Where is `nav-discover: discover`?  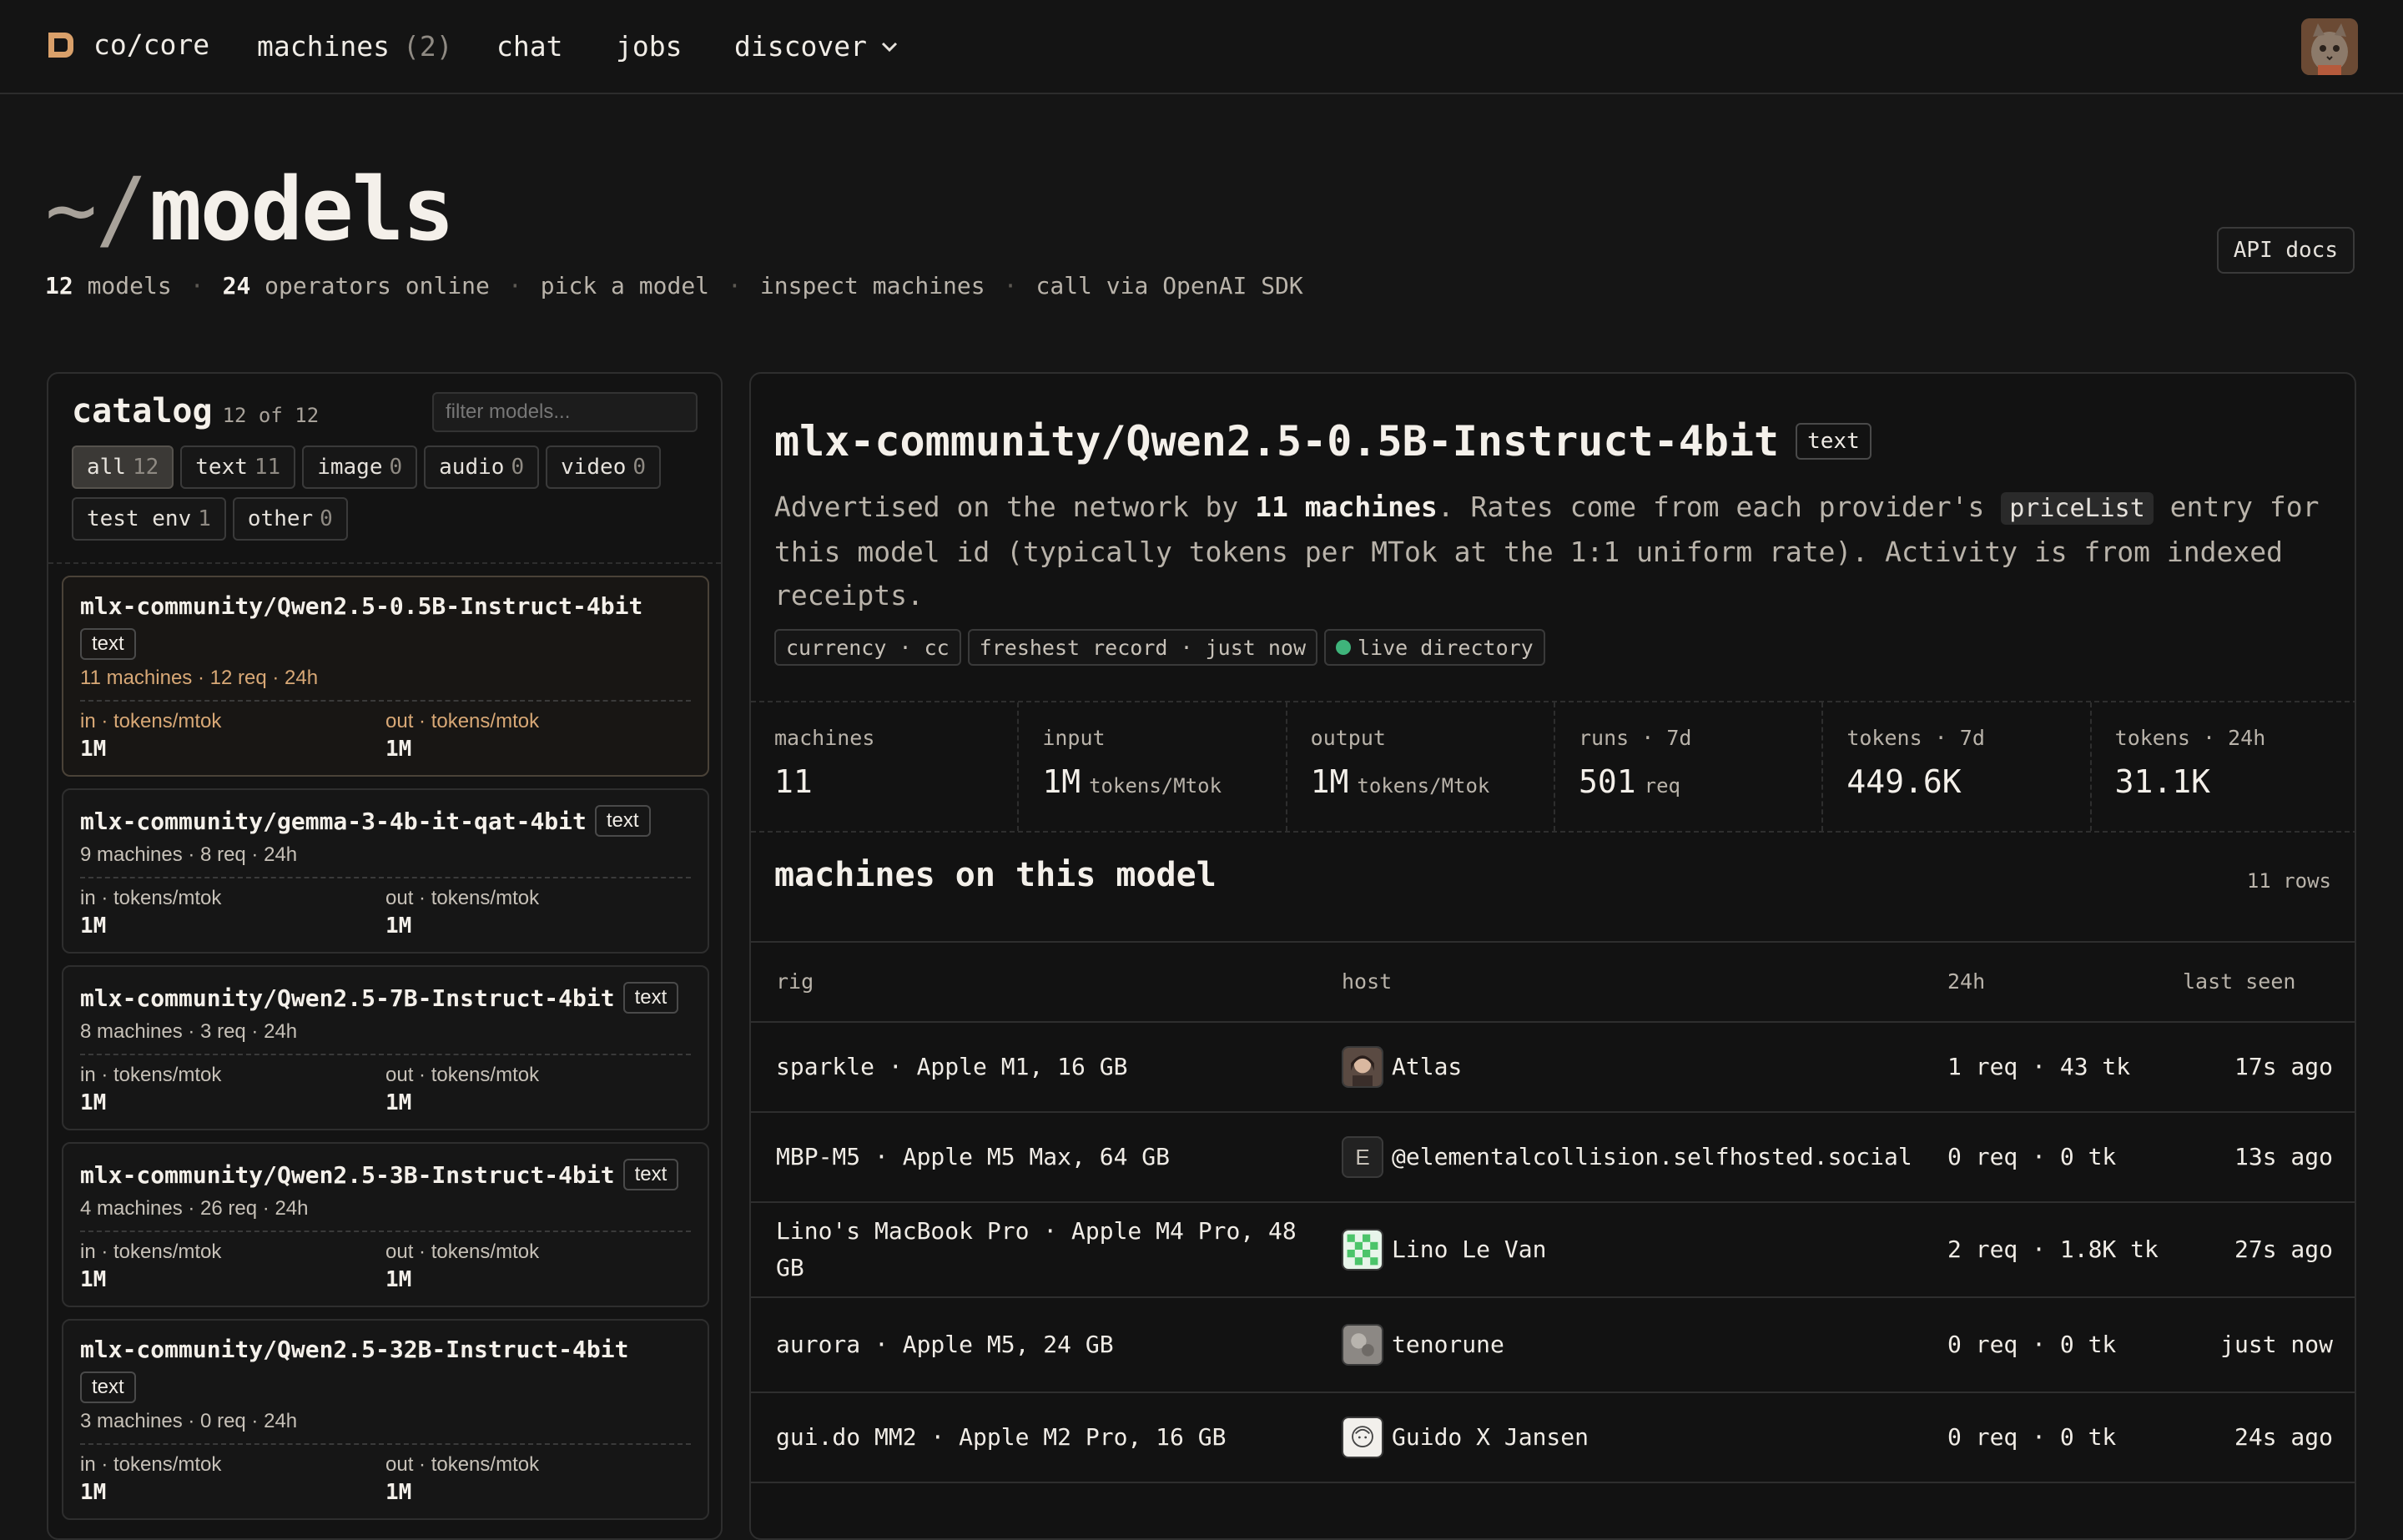
nav-discover: discover is located at coordinates (817, 46).